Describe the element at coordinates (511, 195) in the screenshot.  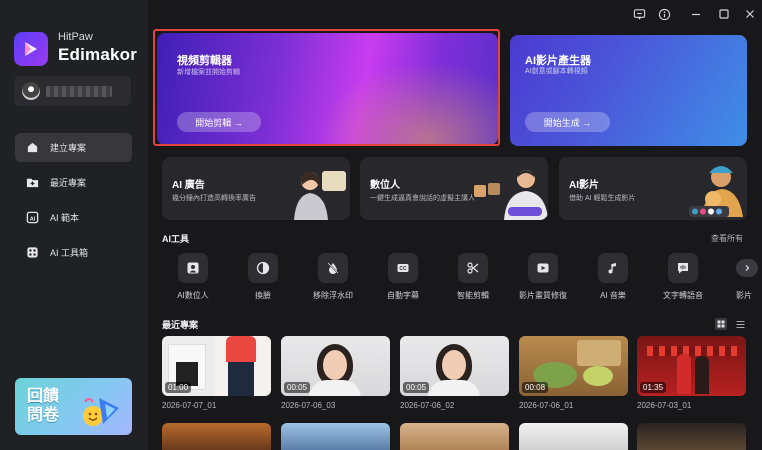
I see `digital-human-illustration-icon` at that location.